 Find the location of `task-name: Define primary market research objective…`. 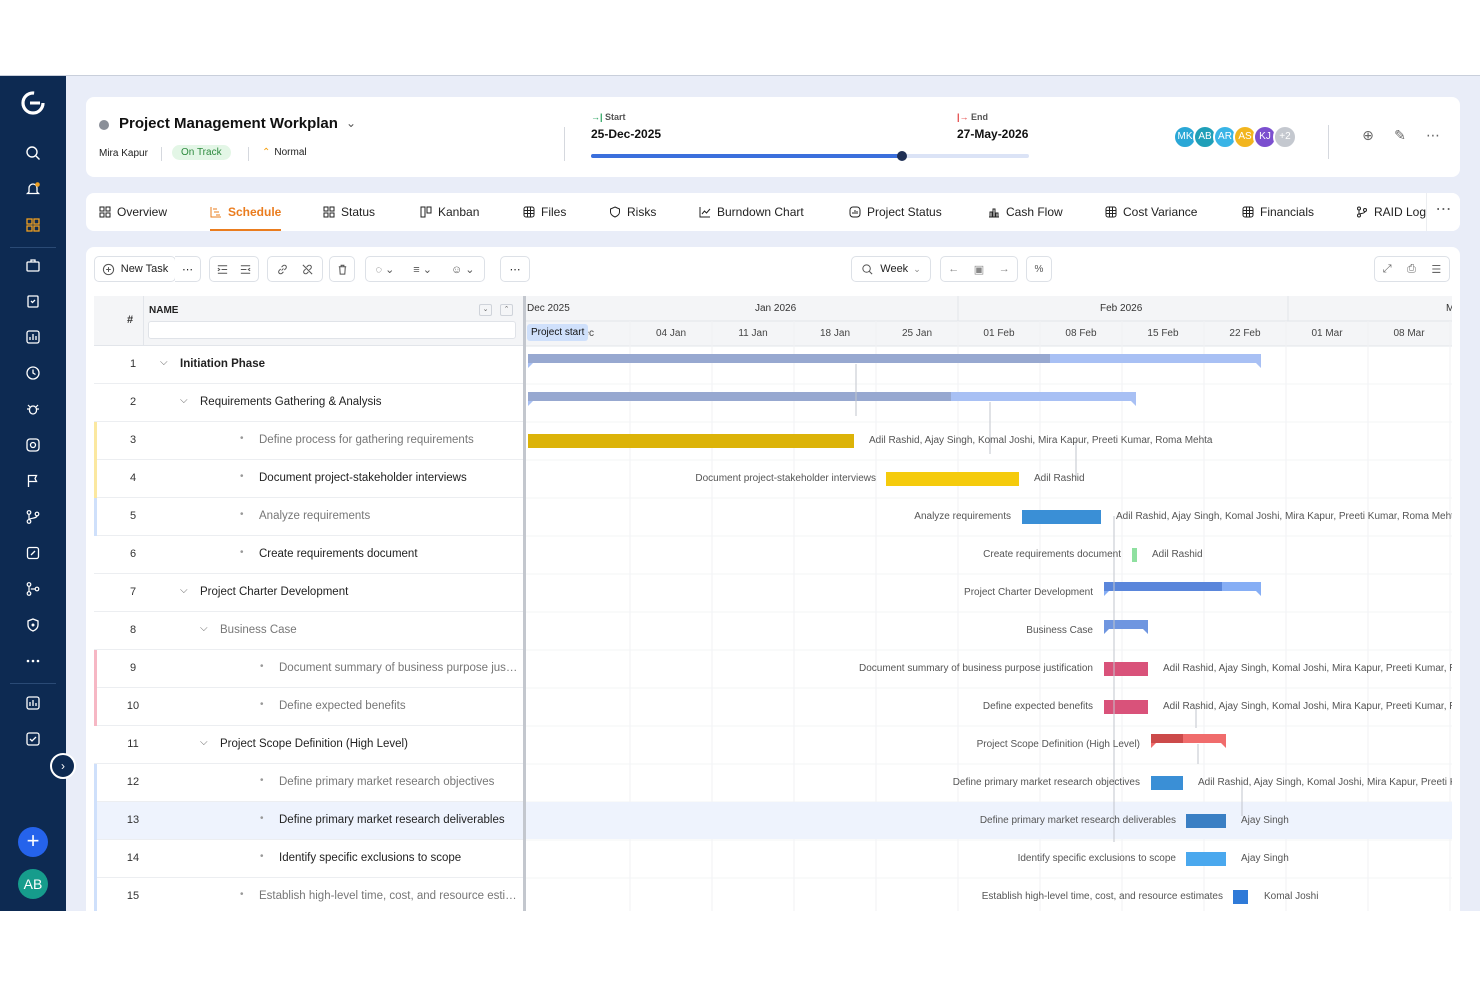

task-name: Define primary market research objective… is located at coordinates (399, 782).